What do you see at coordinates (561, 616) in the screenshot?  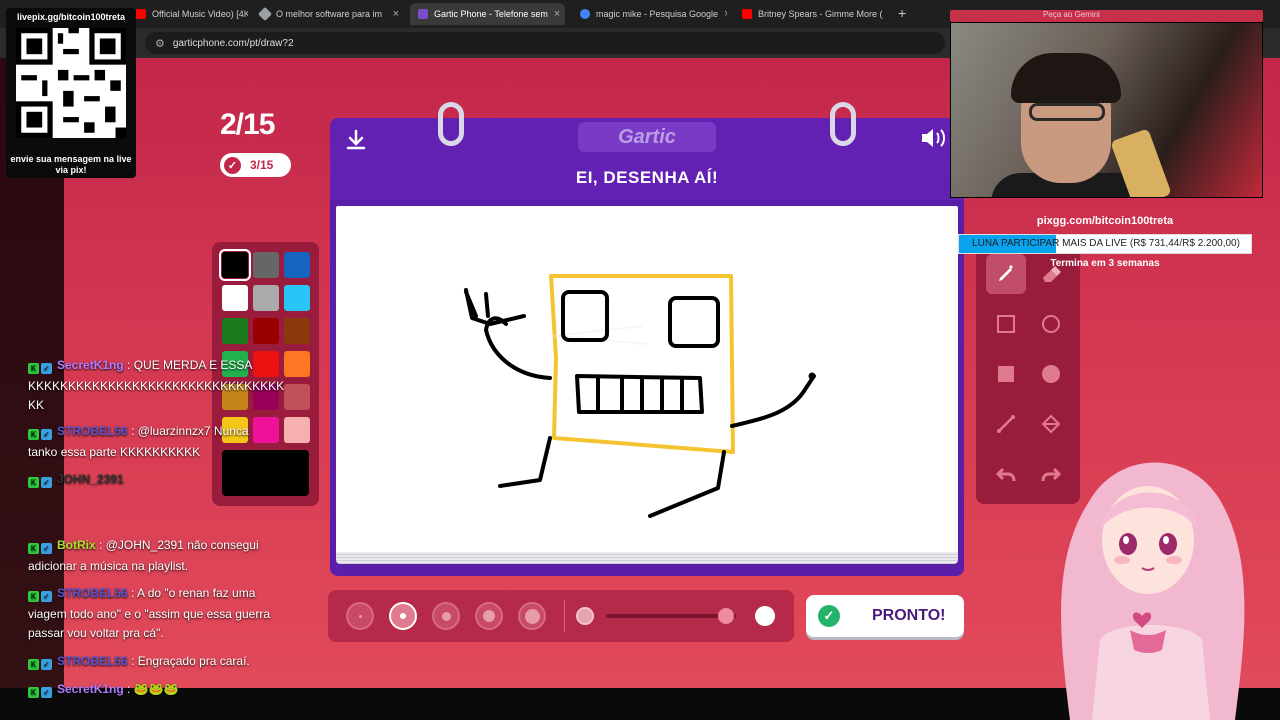 I see `brush-size-panel` at bounding box center [561, 616].